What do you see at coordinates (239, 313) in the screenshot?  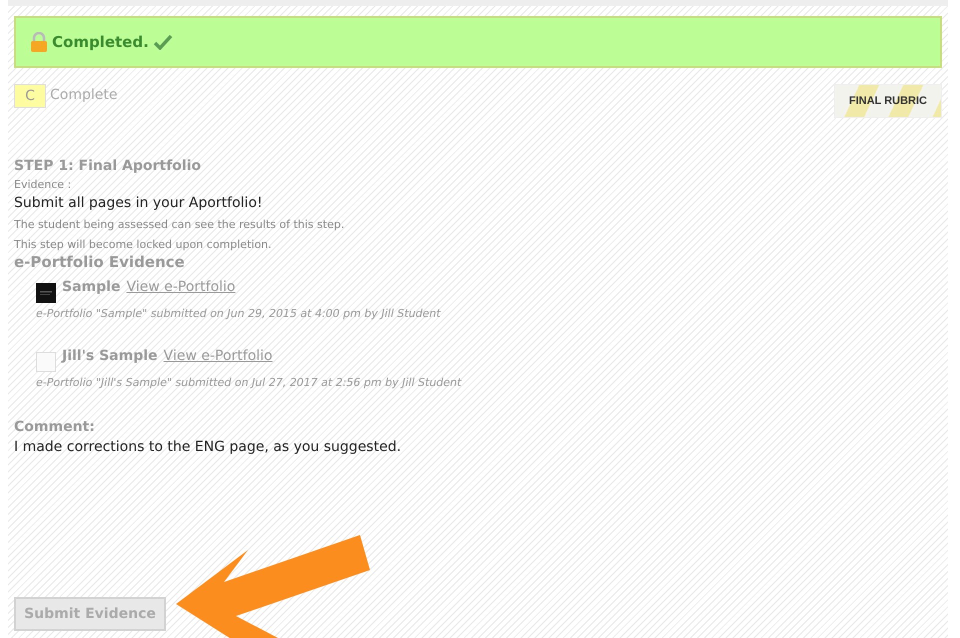 I see `submission-info: e-Portfolio "Sample" submitted on Jun 29, 2015 at 4:00 pm by Jill Student` at bounding box center [239, 313].